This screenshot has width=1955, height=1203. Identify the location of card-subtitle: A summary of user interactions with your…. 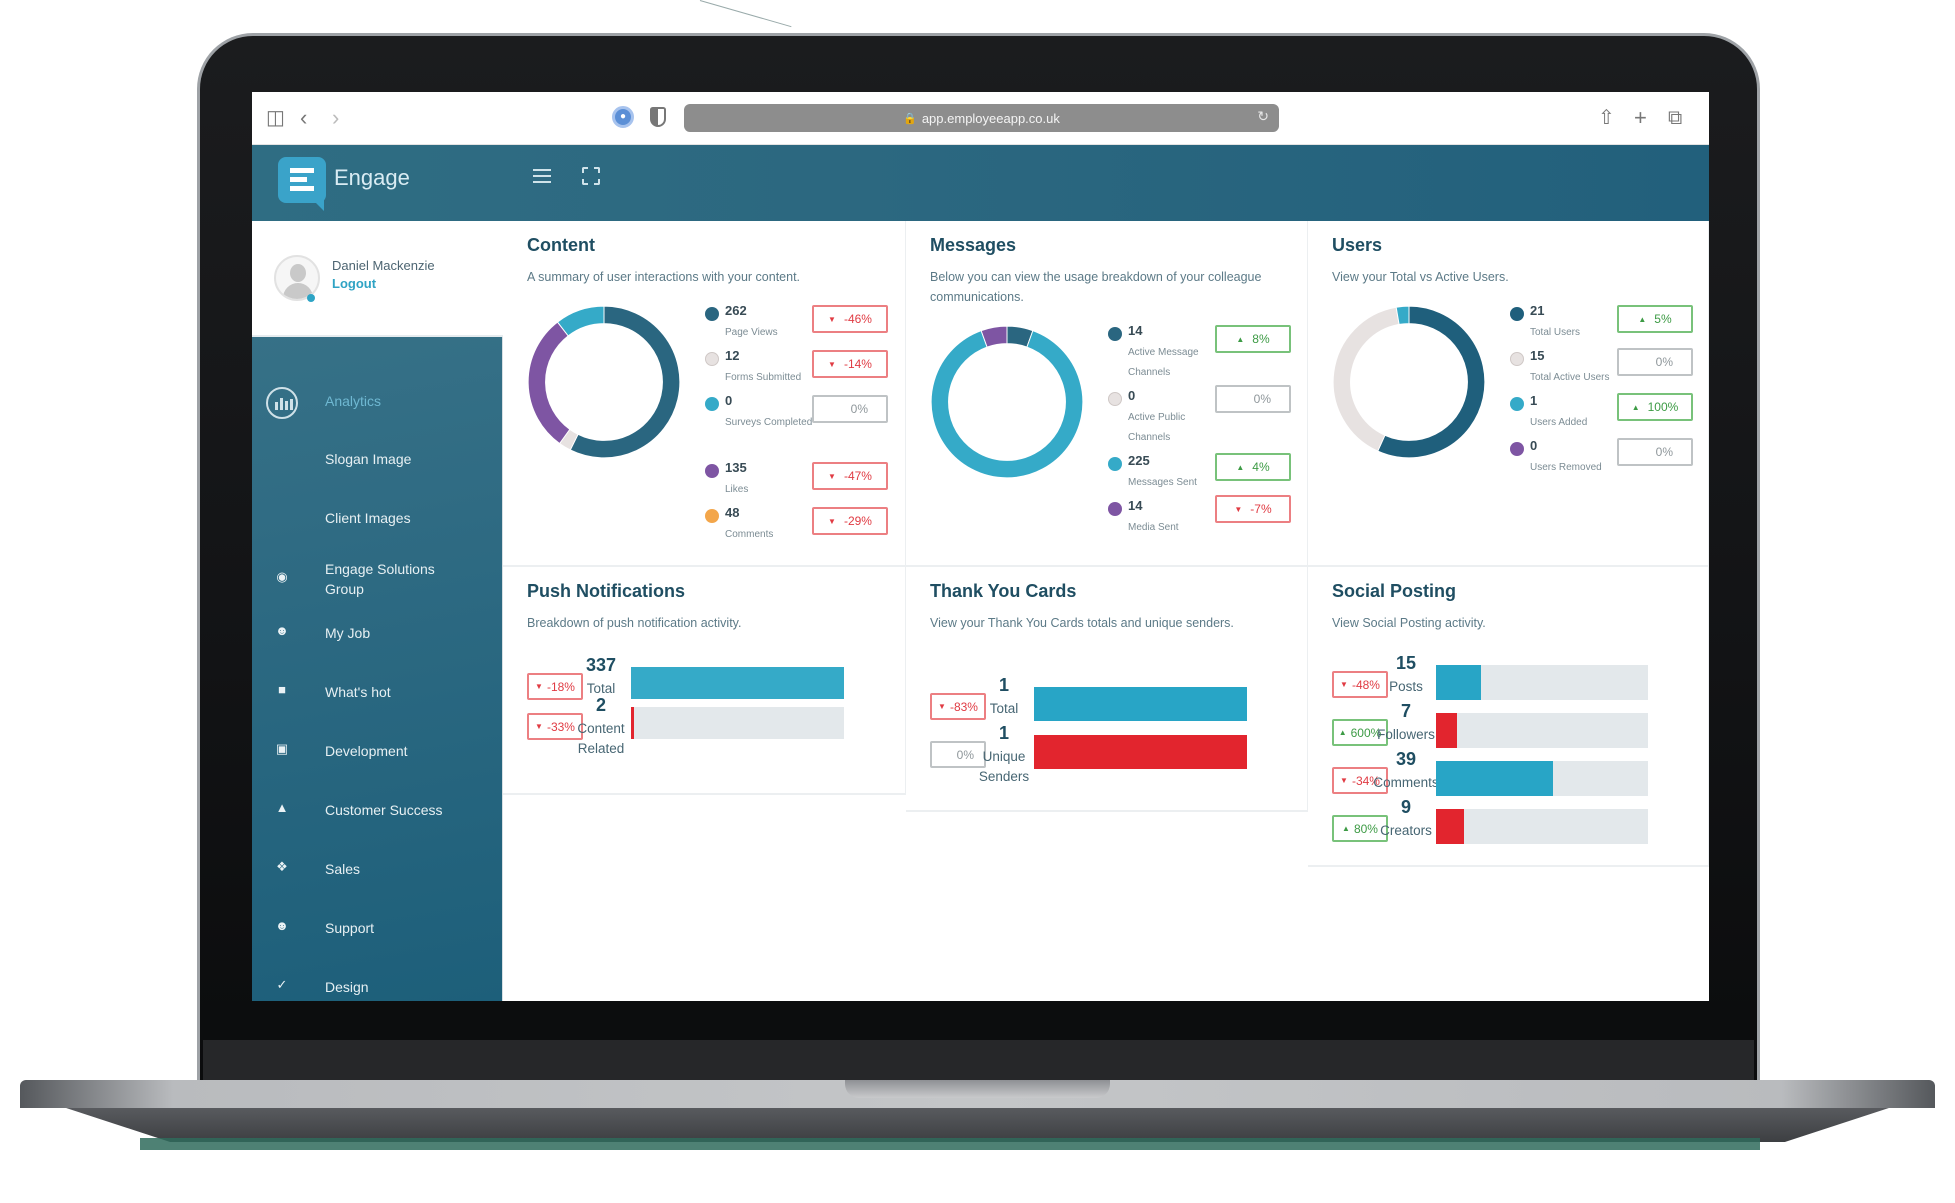
(664, 277).